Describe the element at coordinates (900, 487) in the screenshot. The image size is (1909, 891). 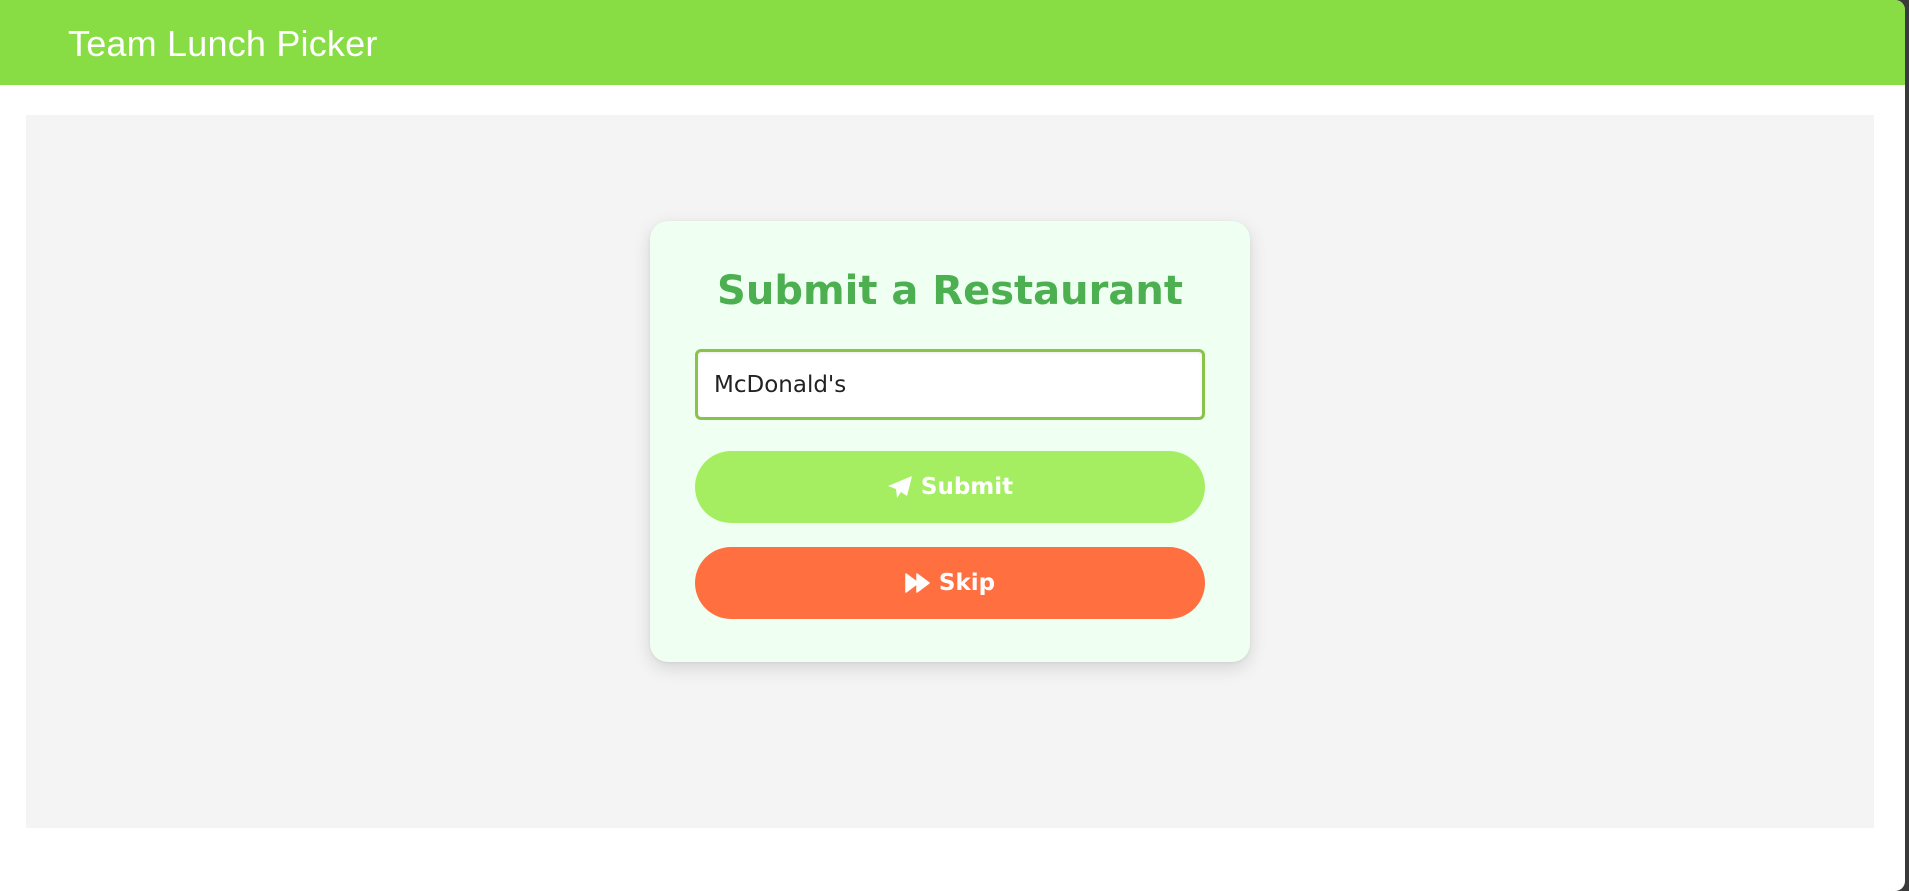
I see `paper-plane-icon` at that location.